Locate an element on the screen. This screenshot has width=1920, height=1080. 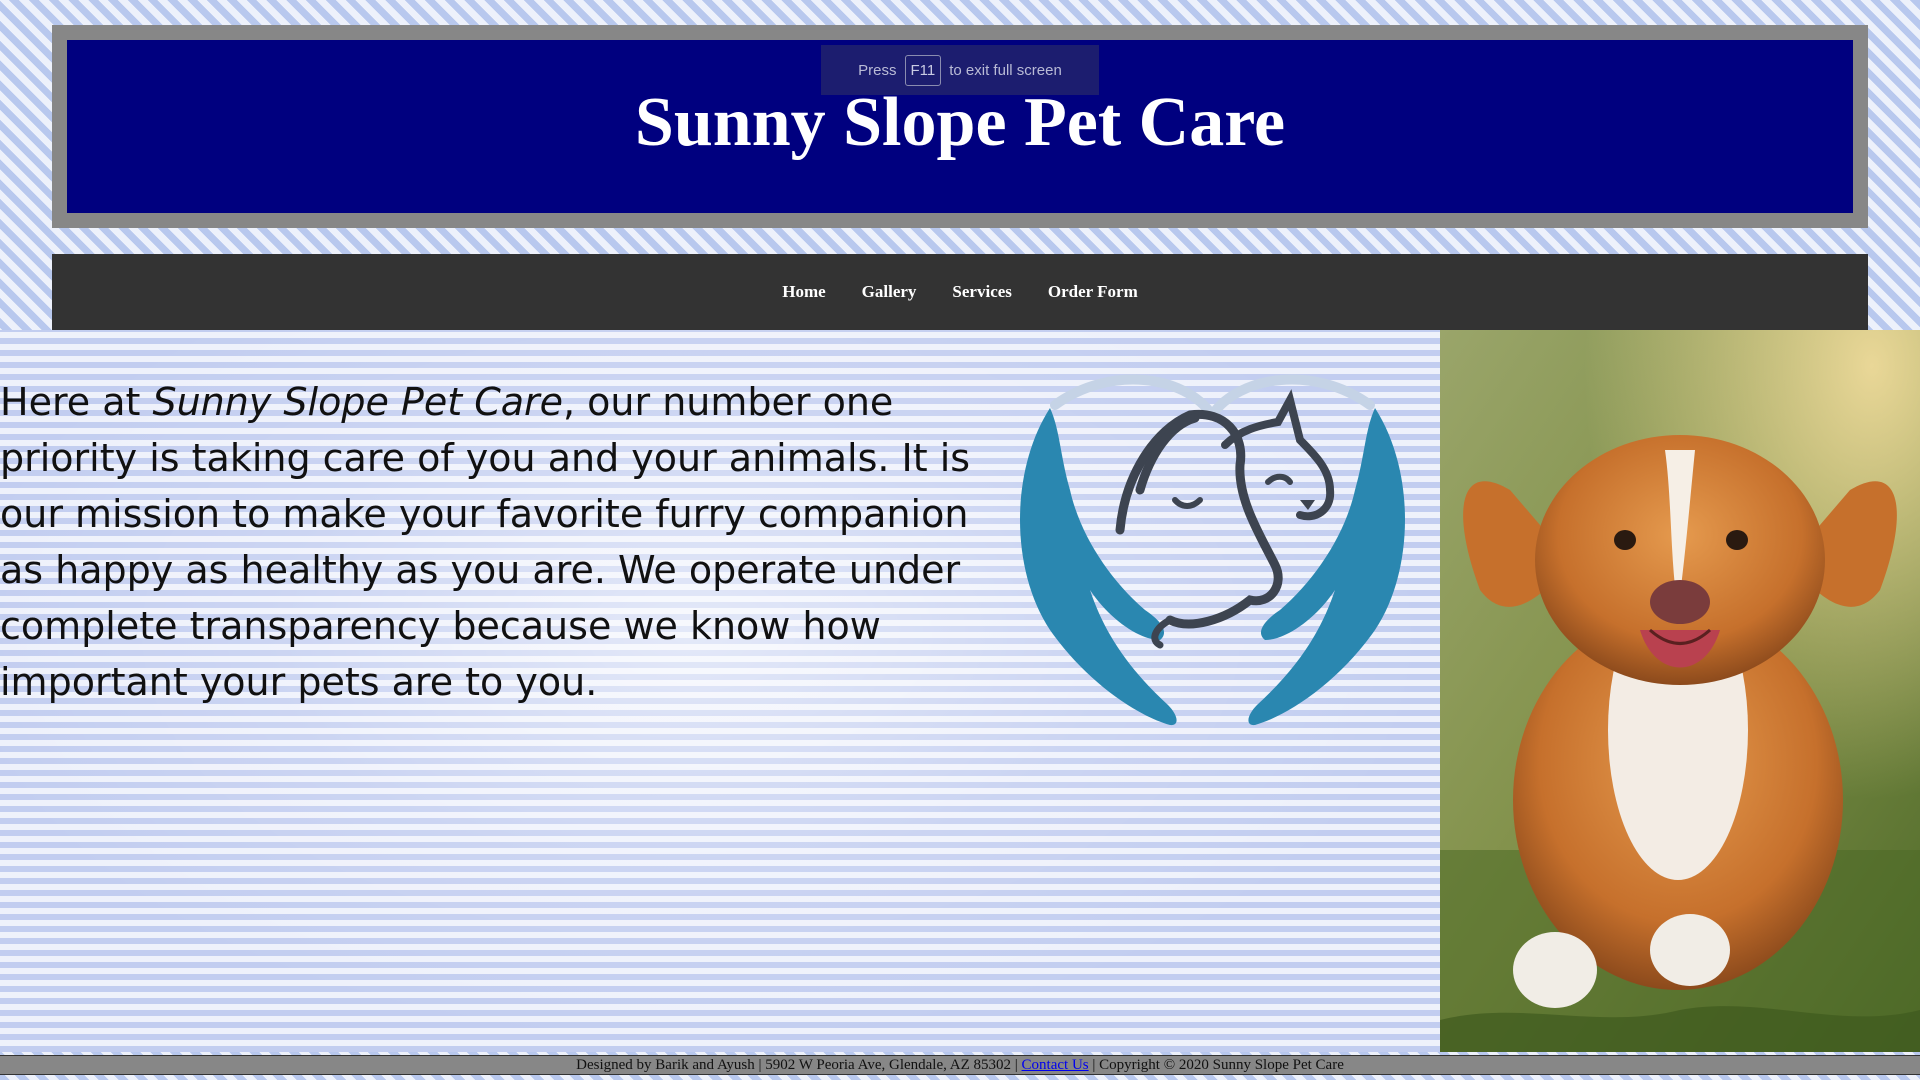
logo-dog-head is located at coordinates (1199, 519).